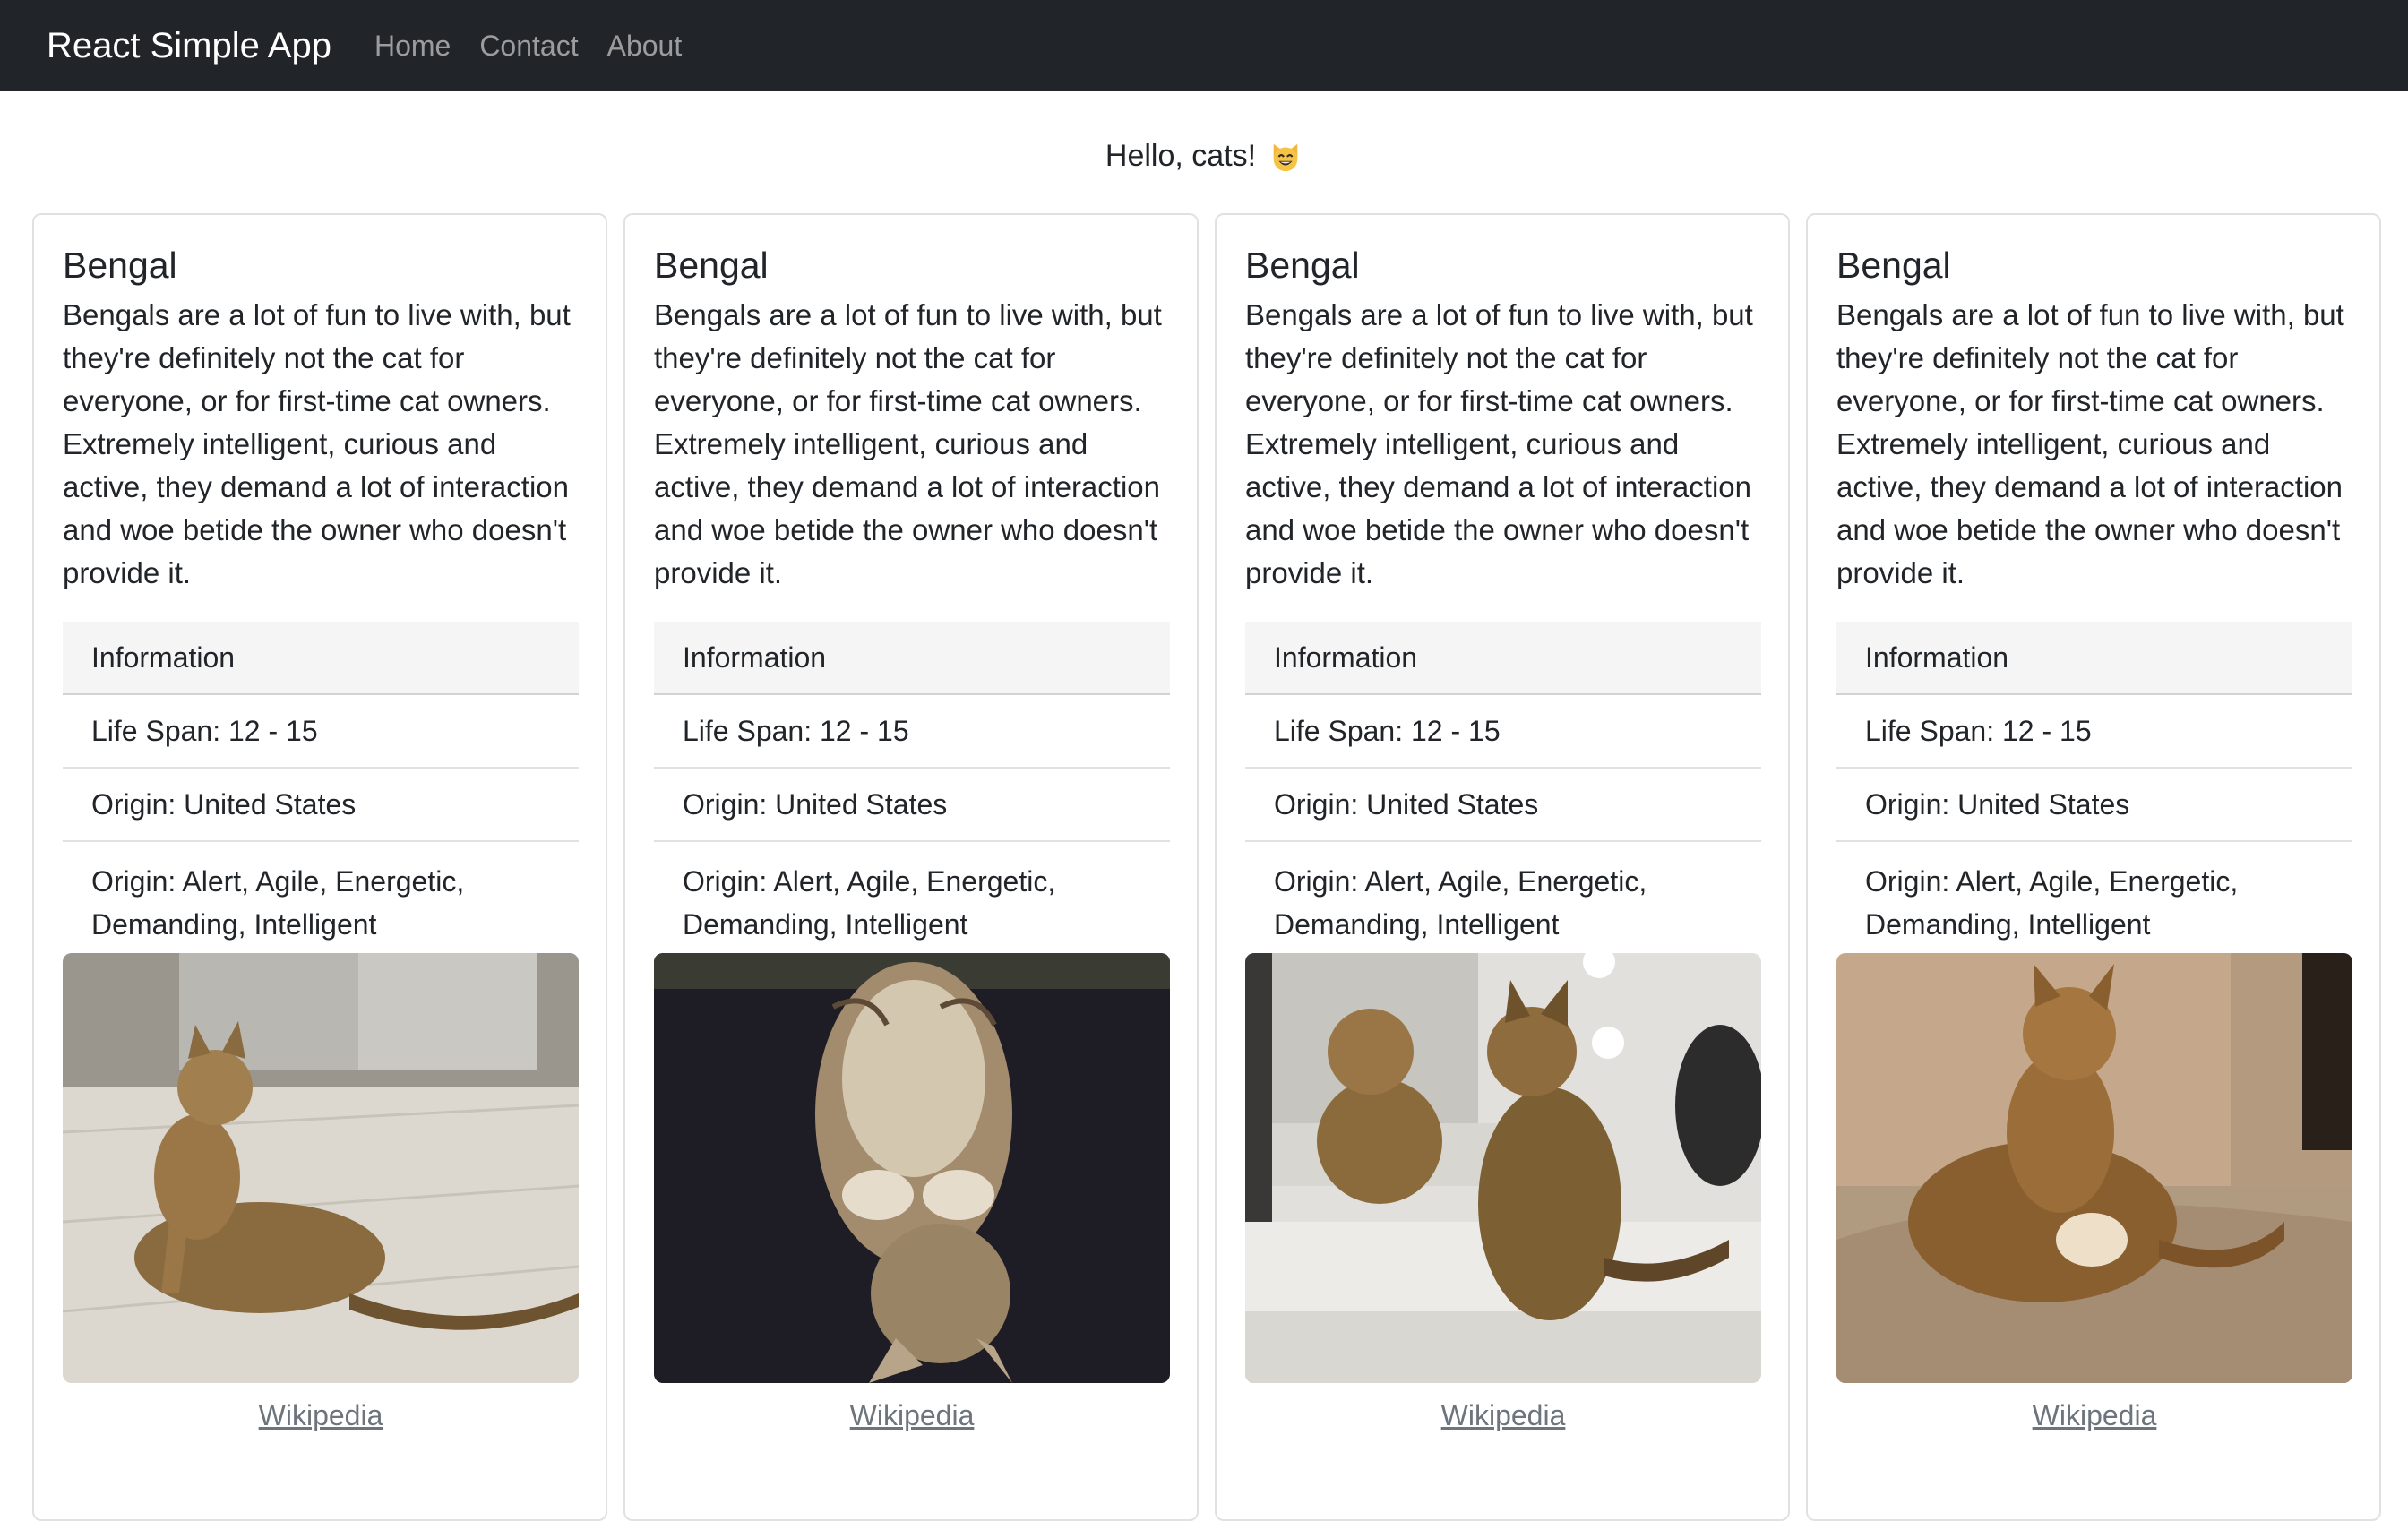  What do you see at coordinates (412, 46) in the screenshot?
I see `nav-link-home: Home` at bounding box center [412, 46].